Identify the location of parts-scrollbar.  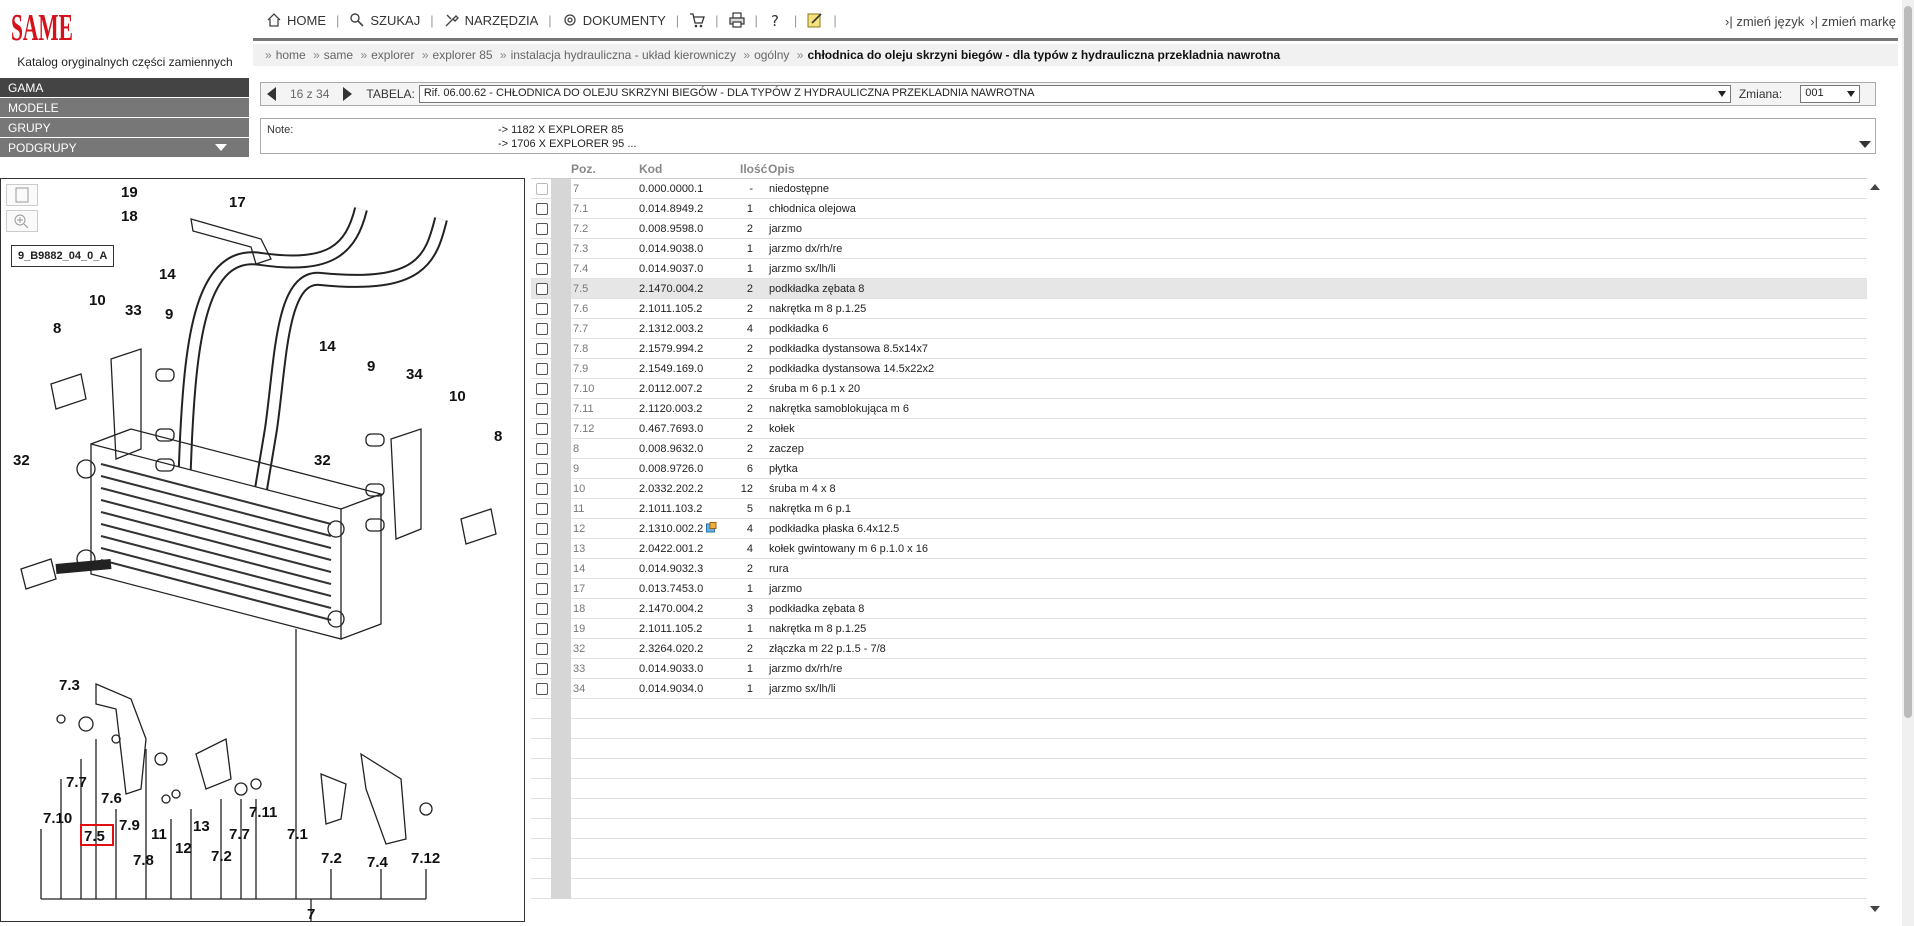
(1875, 547).